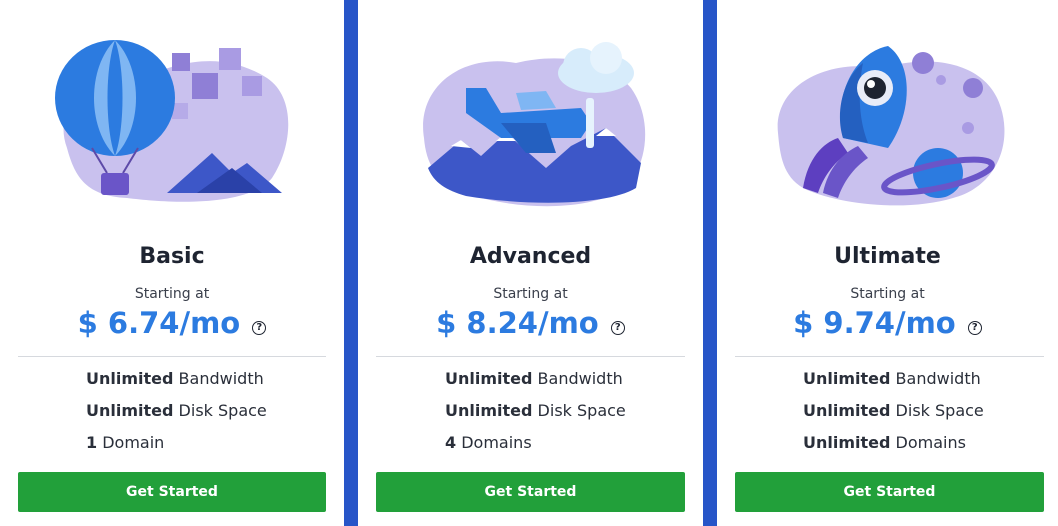 This screenshot has height=526, width=1058. What do you see at coordinates (890, 126) in the screenshot?
I see `rocket-icon` at bounding box center [890, 126].